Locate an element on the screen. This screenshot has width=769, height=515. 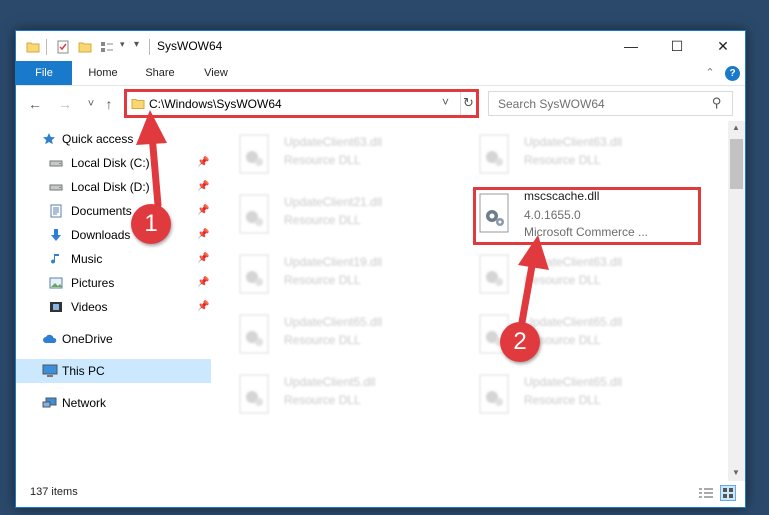
sidebar-item-documents: Documents 📌 is located at coordinates (113, 211).